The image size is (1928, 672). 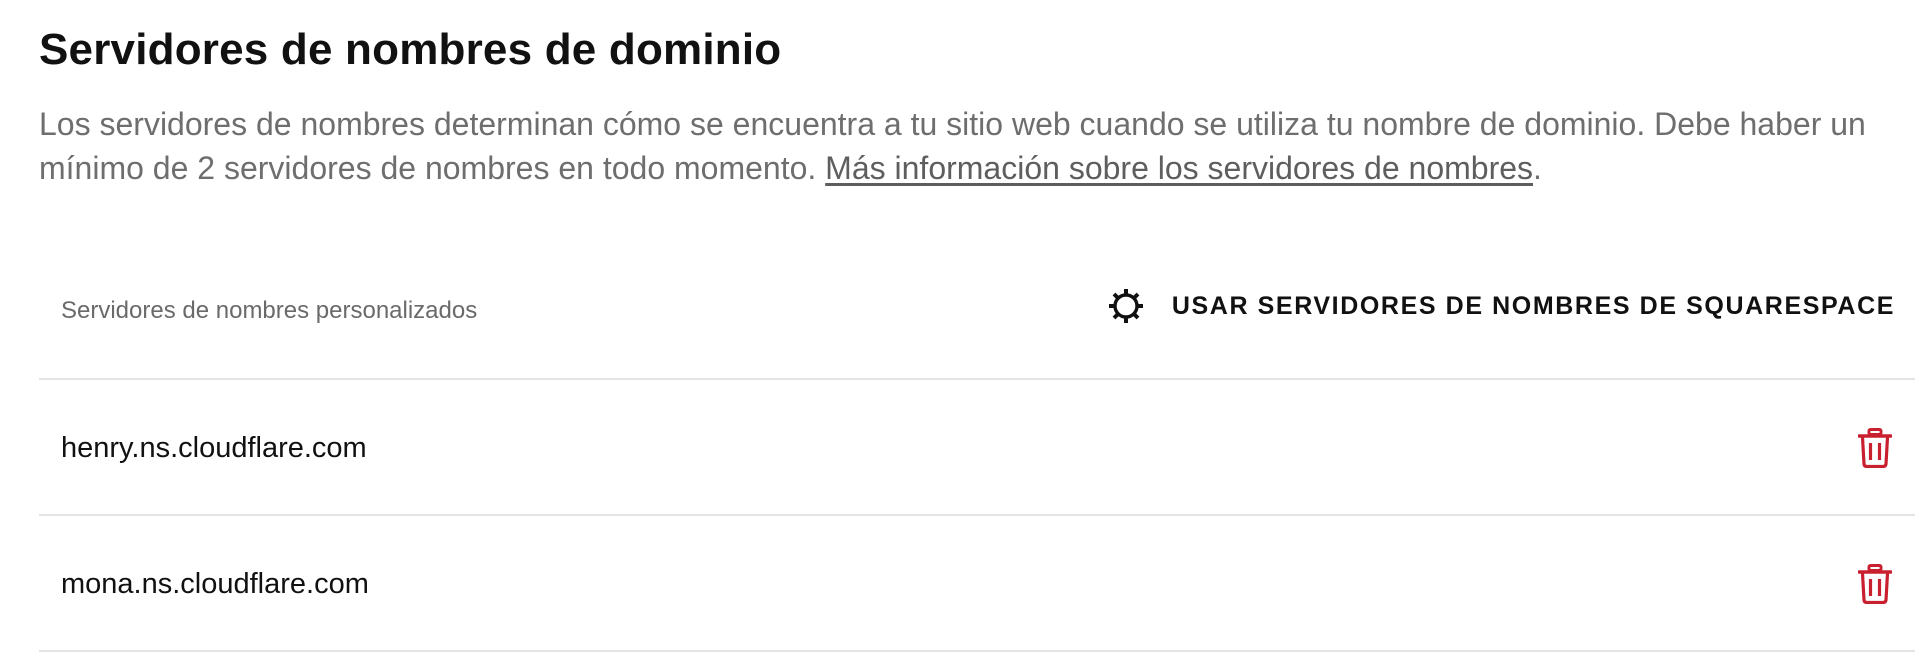 I want to click on nameserver-name: mona.ns.cloudflare.com, so click(x=215, y=584).